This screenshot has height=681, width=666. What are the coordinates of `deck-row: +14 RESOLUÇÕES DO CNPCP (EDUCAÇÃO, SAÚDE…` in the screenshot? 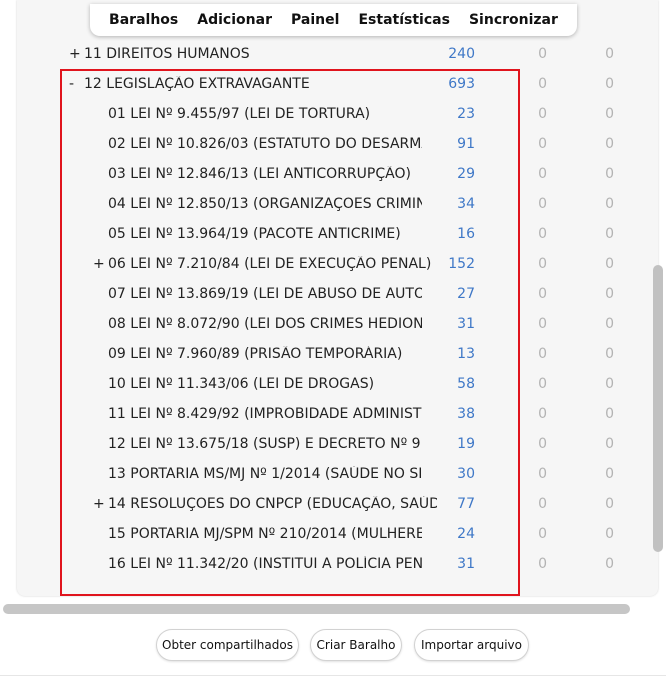 It's located at (337, 505).